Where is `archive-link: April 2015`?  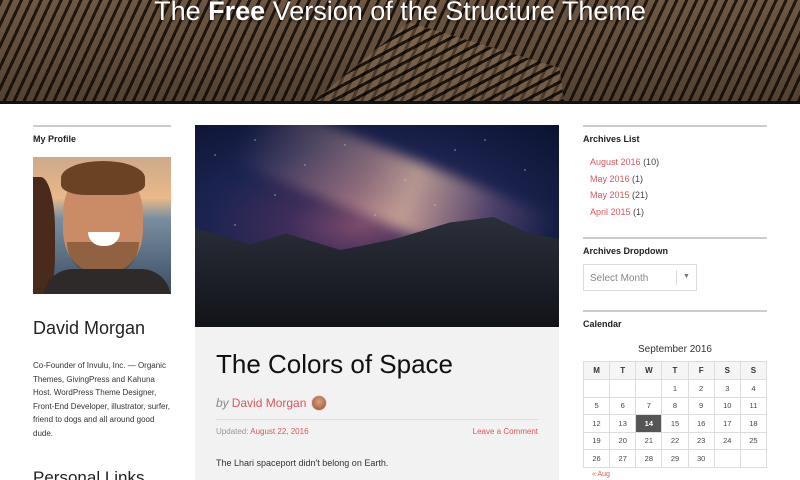 archive-link: April 2015 is located at coordinates (610, 212).